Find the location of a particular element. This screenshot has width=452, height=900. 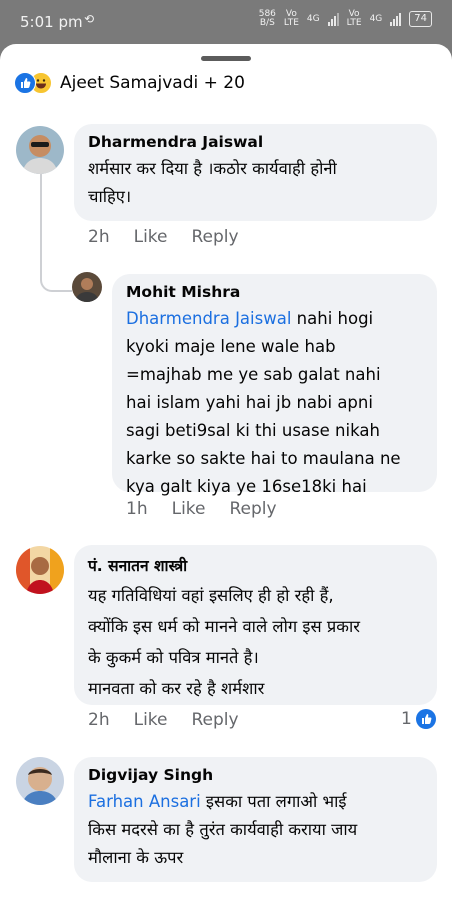

avatar-mohit is located at coordinates (87, 287).